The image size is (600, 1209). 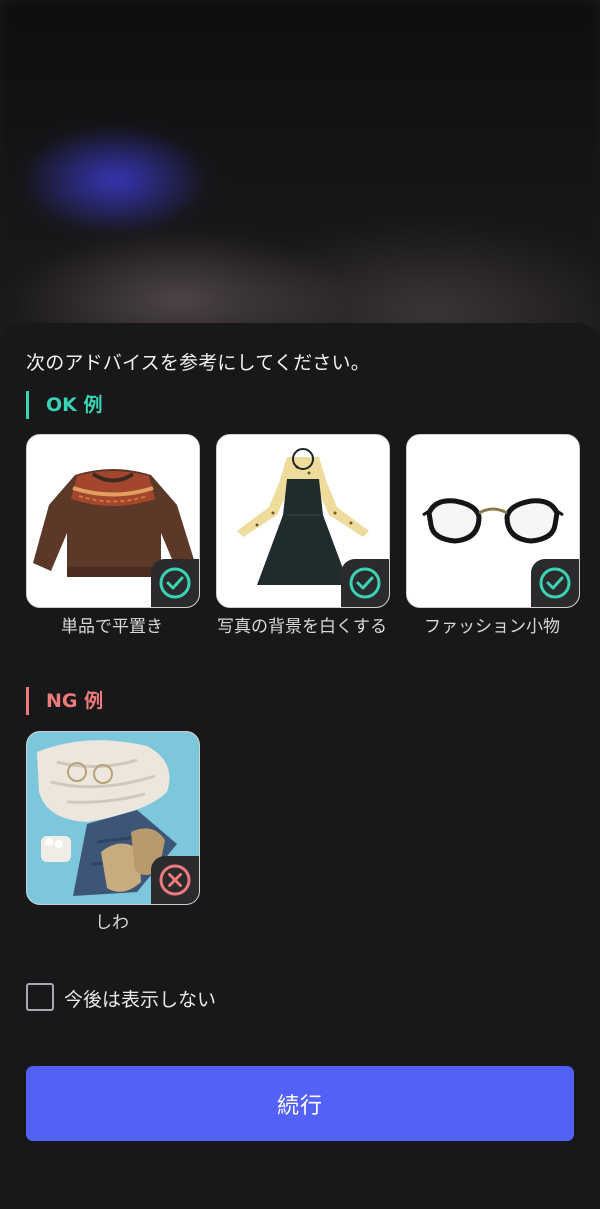 What do you see at coordinates (113, 521) in the screenshot?
I see `ok-example-card-sweater` at bounding box center [113, 521].